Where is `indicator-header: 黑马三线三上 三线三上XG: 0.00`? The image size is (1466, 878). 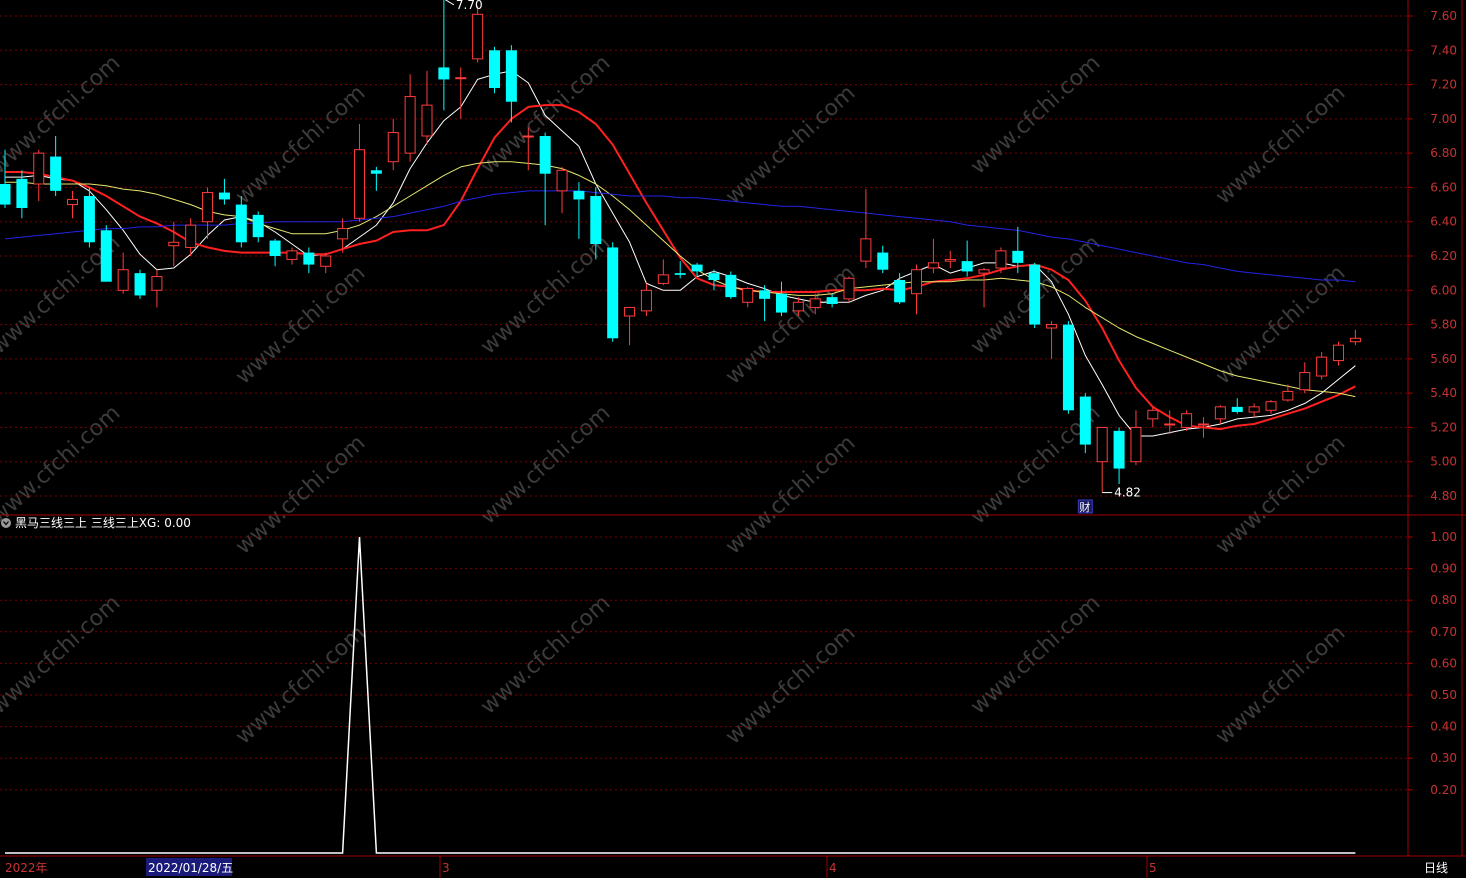
indicator-header: 黑马三线三上 三线三上XG: 0.00 is located at coordinates (96, 523).